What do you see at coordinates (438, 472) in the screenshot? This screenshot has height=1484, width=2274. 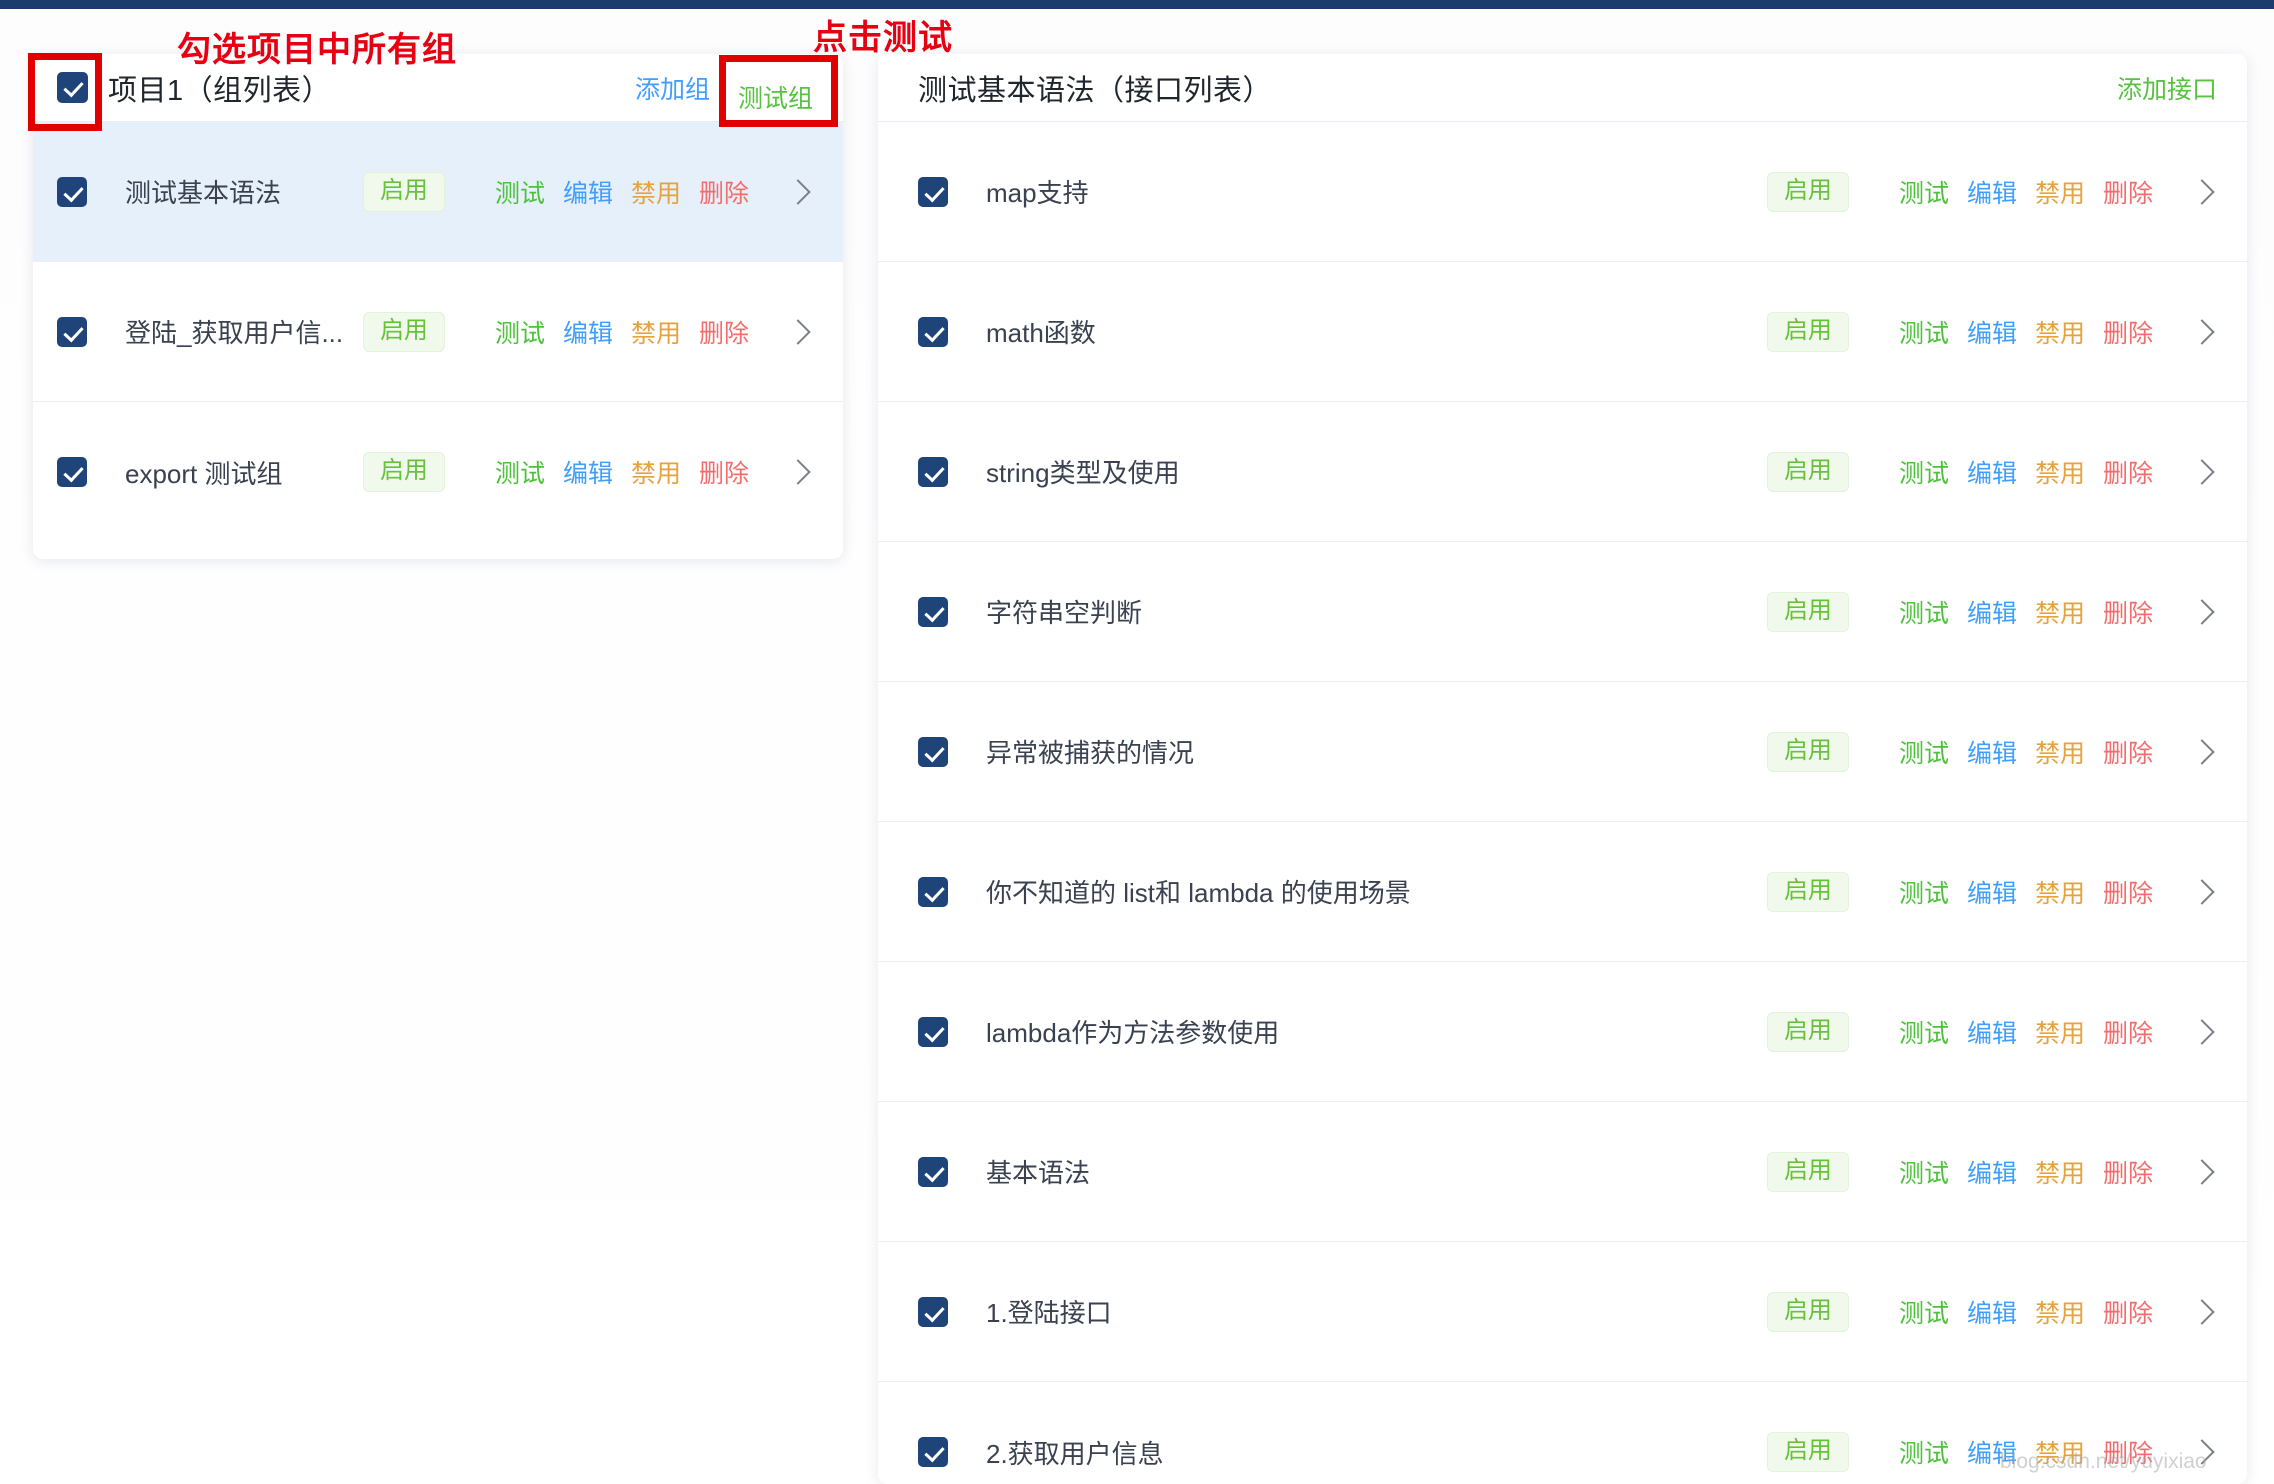 I see `table-row: export 测试组 启用 测试 编辑 禁用 删除` at bounding box center [438, 472].